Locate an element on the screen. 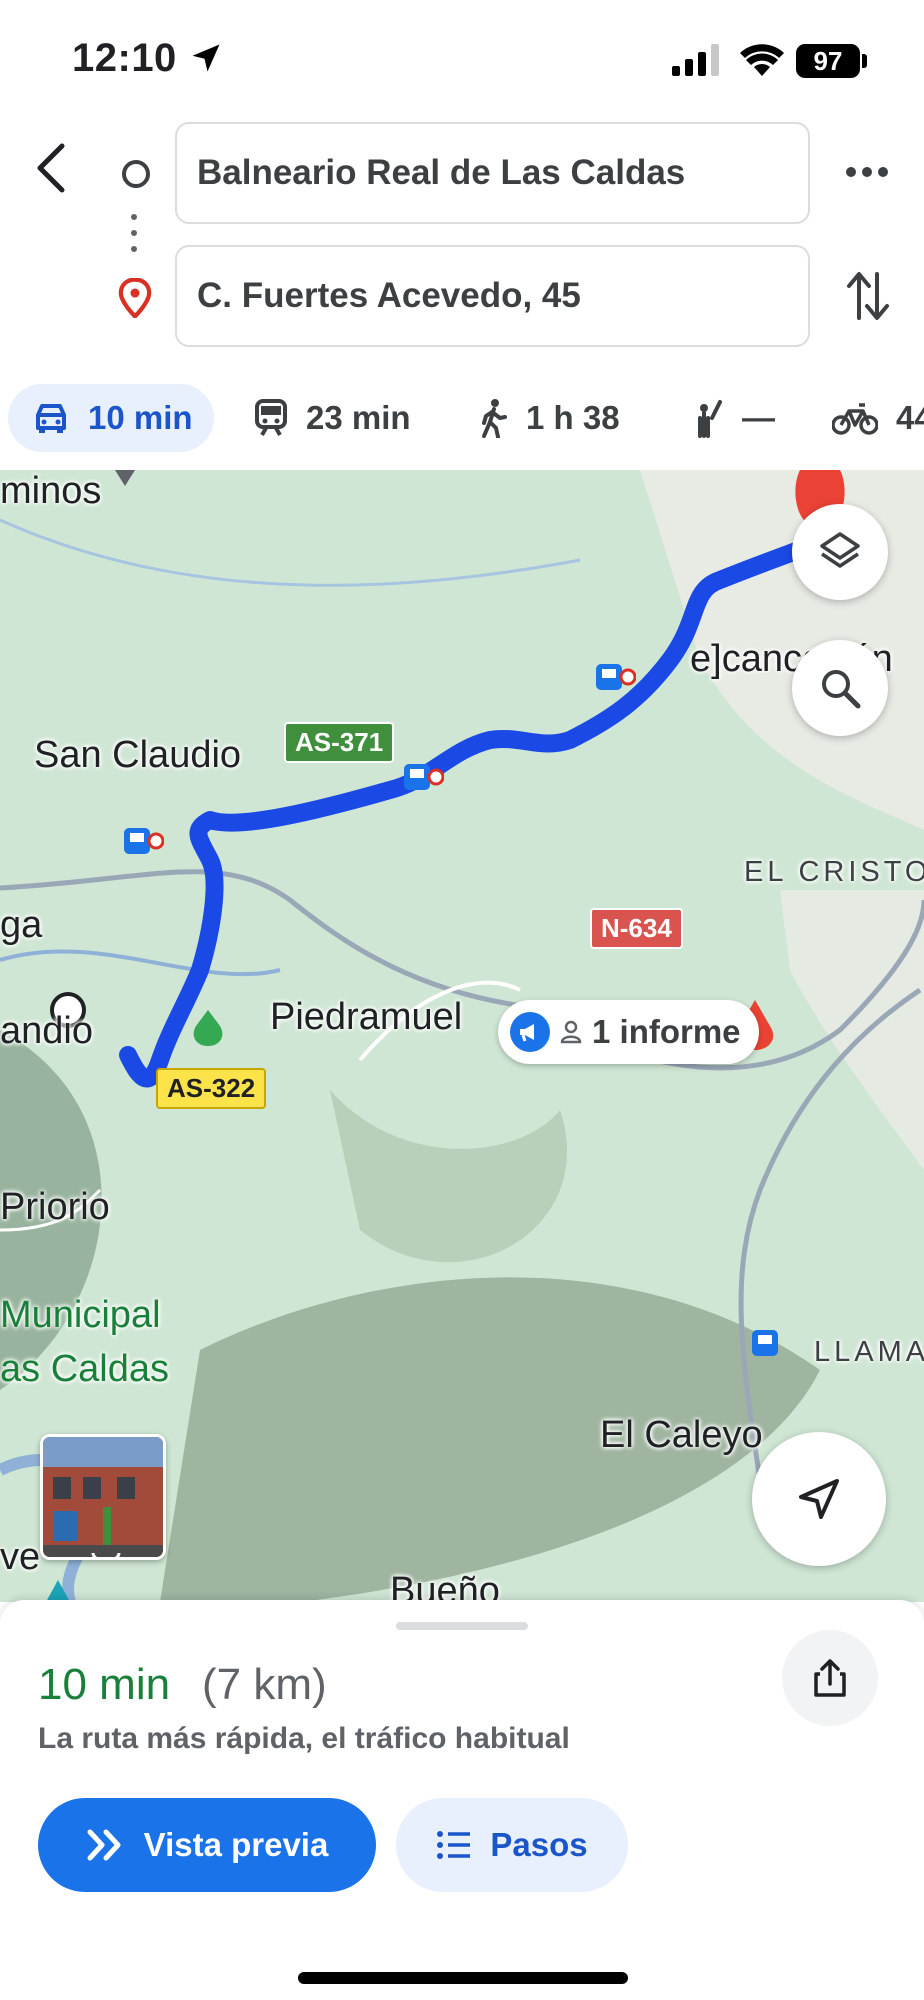 This screenshot has width=924, height=2000. status-bar: 12:10 97 is located at coordinates (462, 60).